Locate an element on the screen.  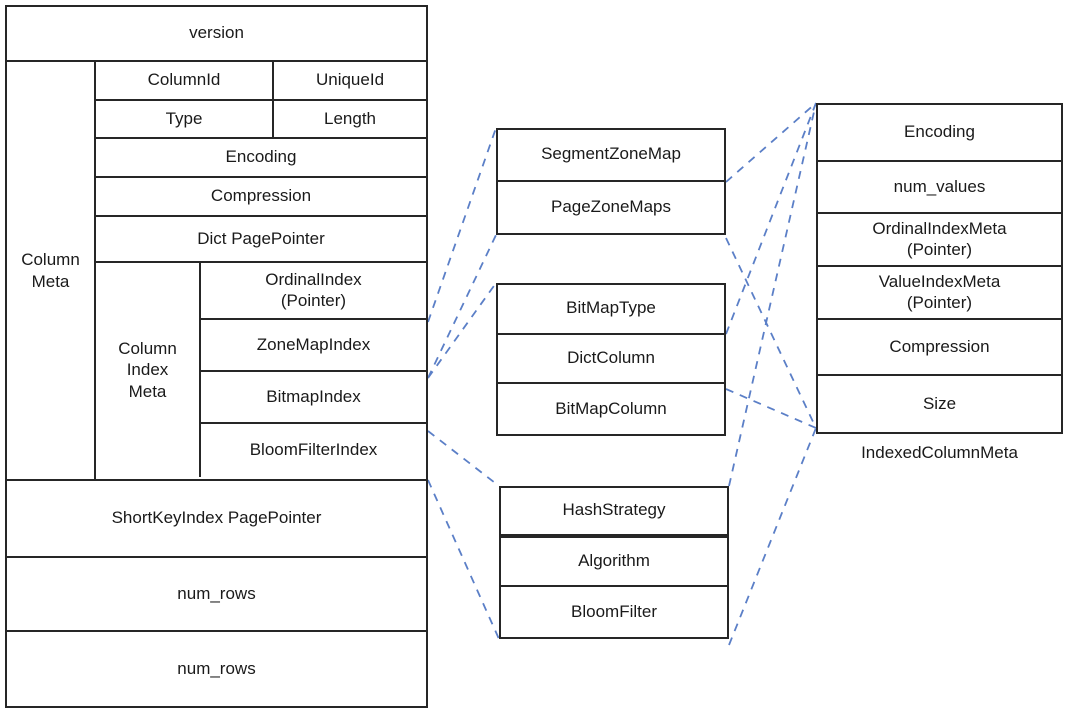
table-row-dict-column: DictColumn is located at coordinates (611, 359).